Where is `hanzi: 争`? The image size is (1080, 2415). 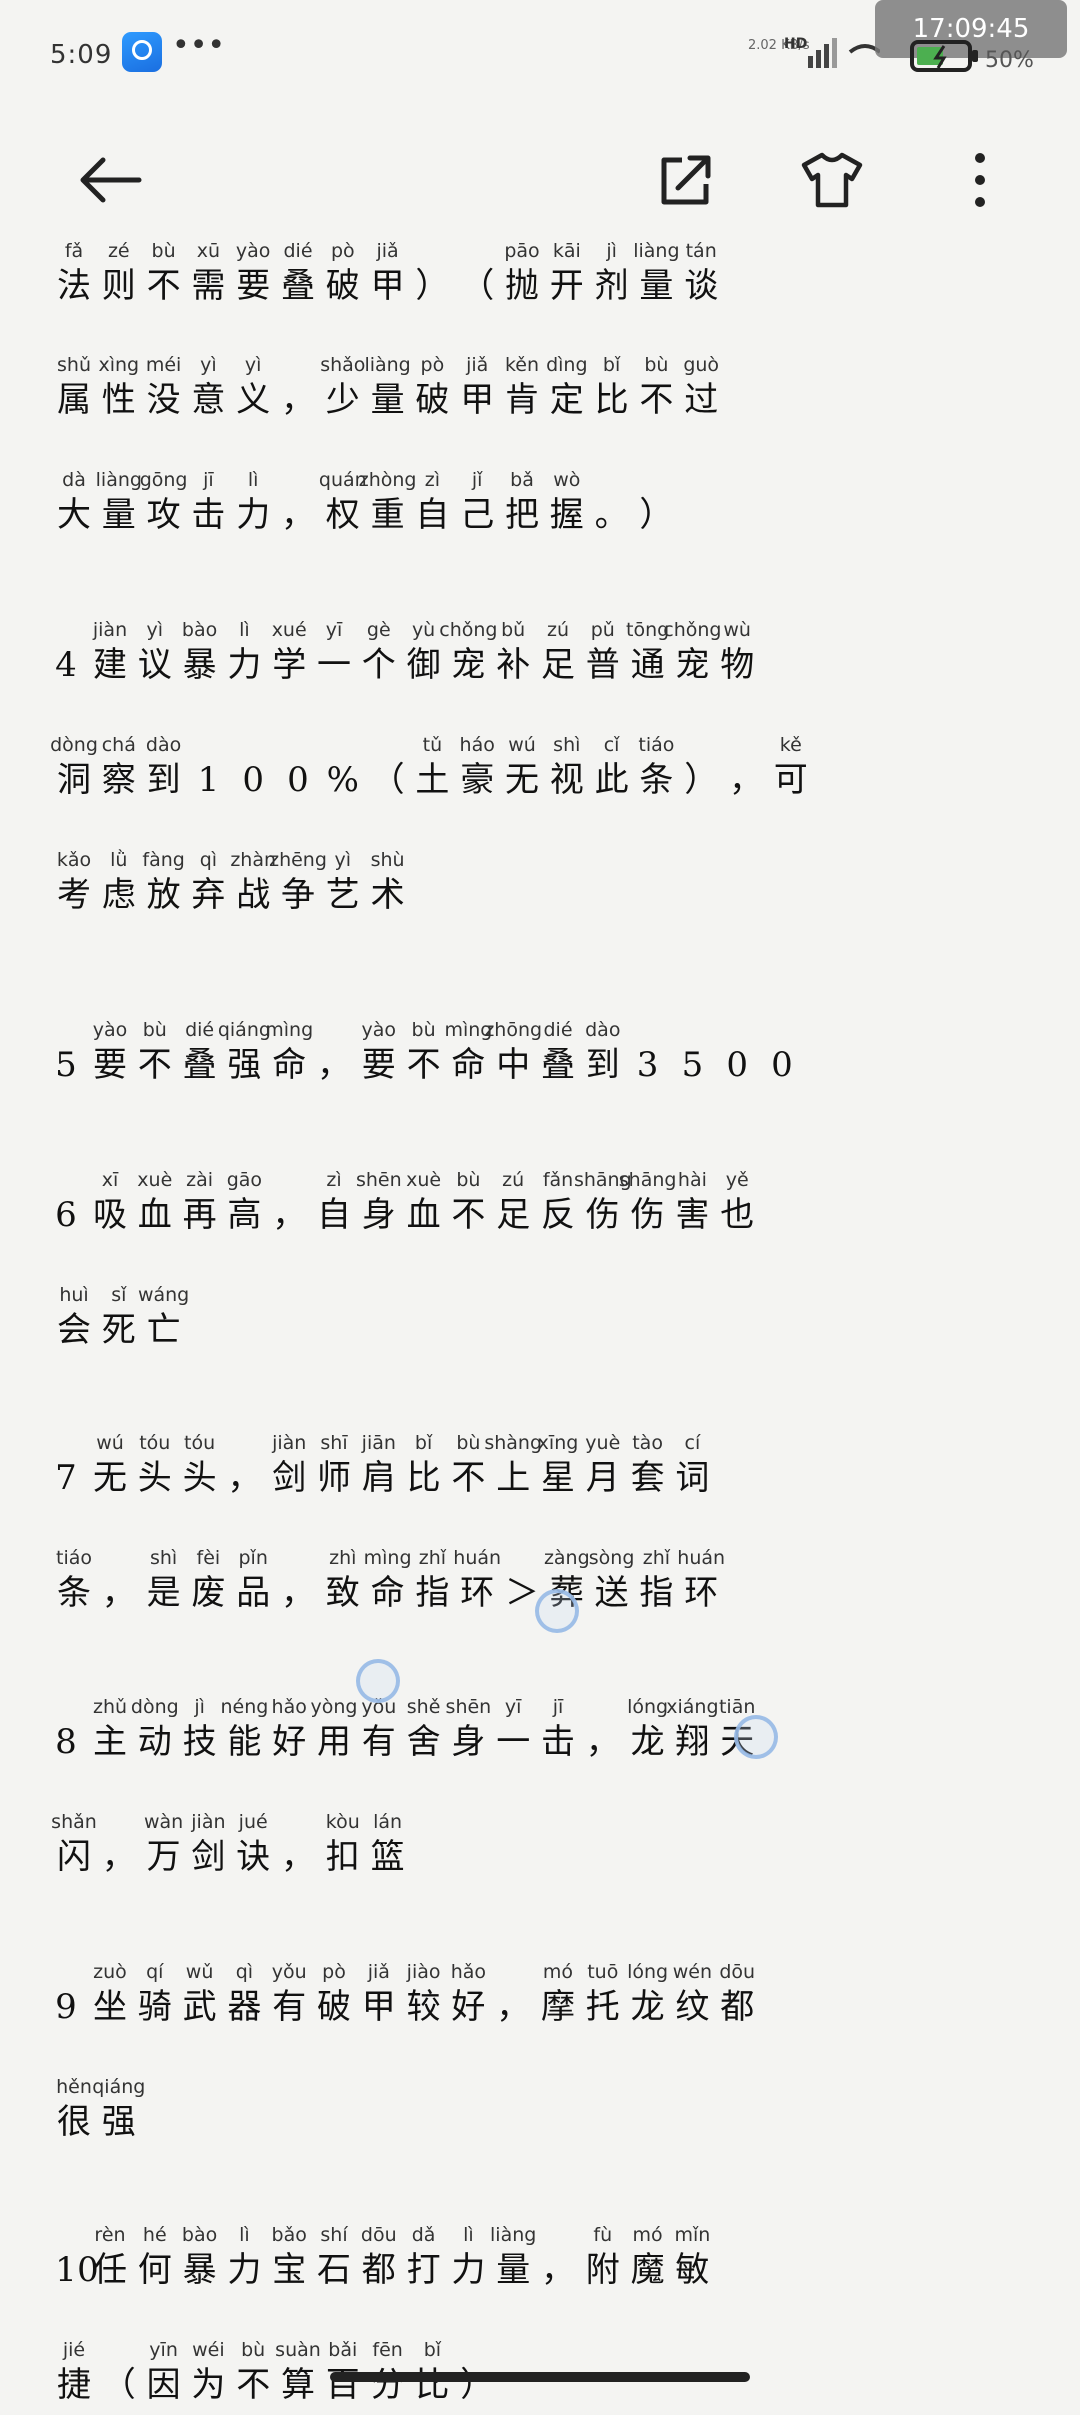
hanzi: 争 is located at coordinates (298, 895).